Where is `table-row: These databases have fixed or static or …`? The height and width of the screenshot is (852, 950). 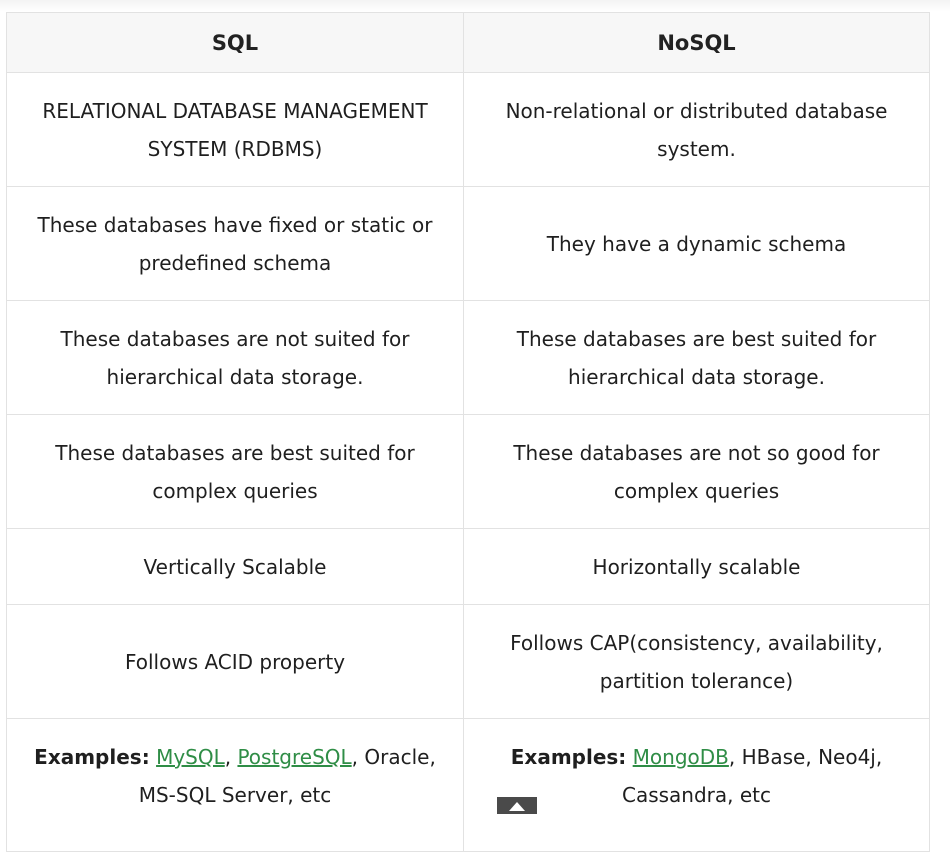
table-row: These databases have fixed or static or … is located at coordinates (468, 243).